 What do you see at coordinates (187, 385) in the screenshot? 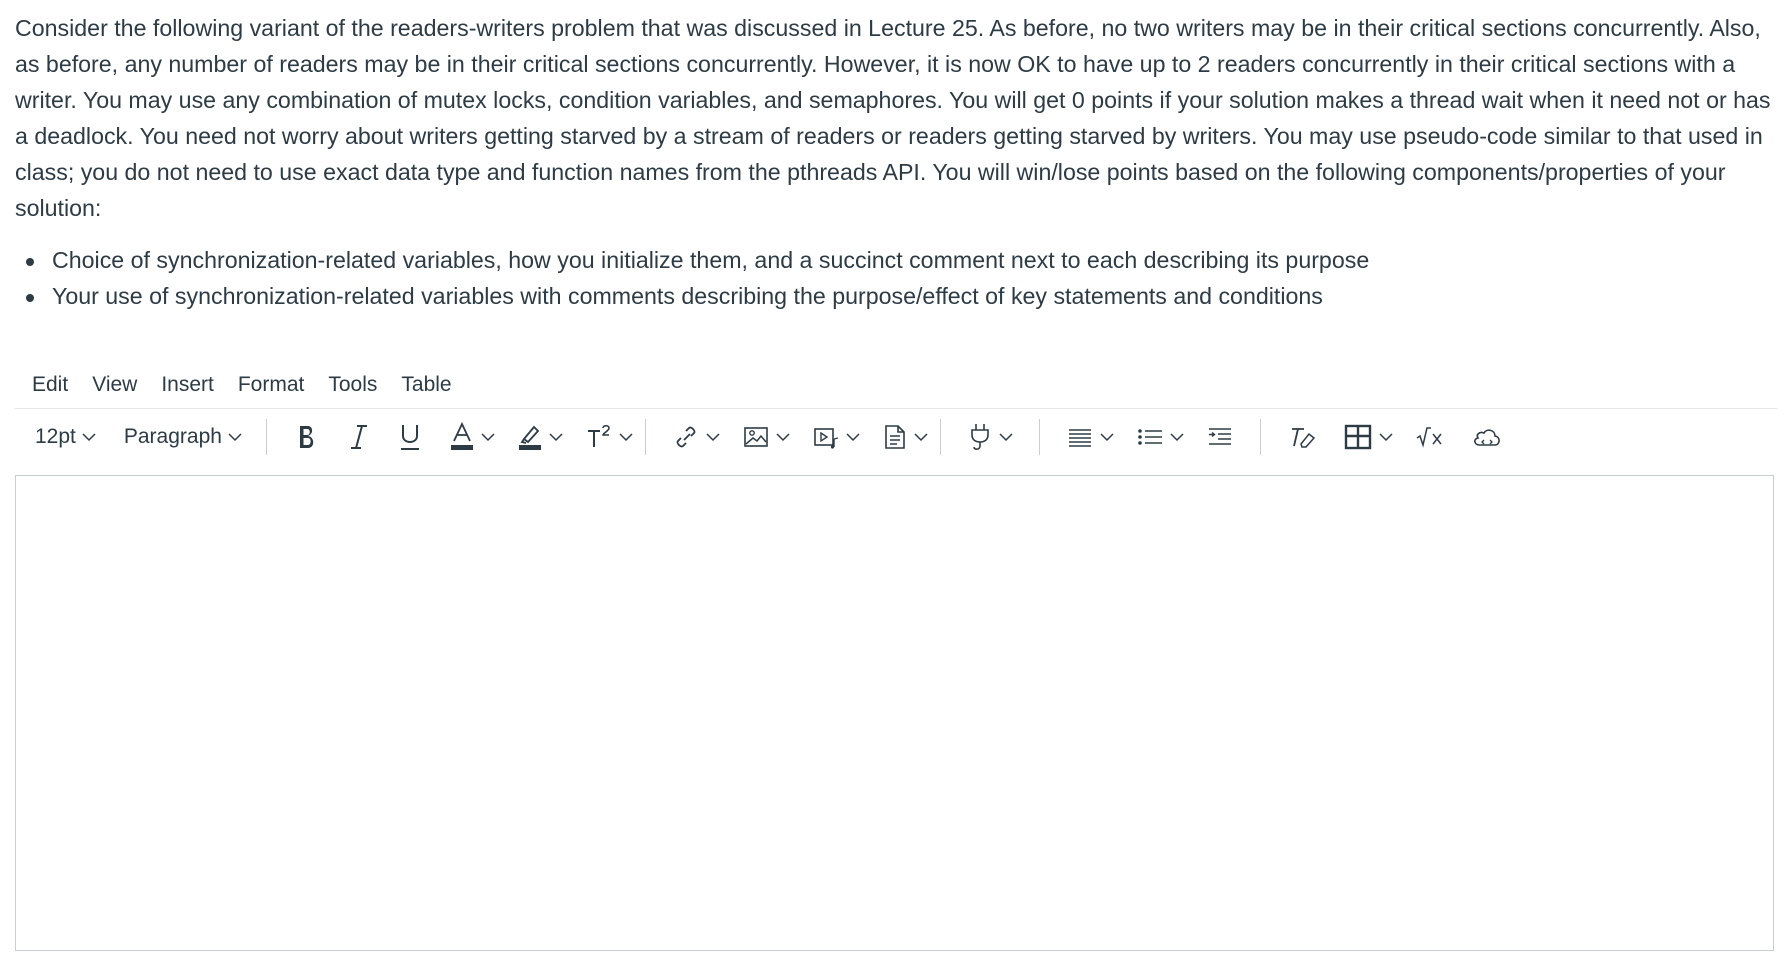
I see `menu-insert: Insert` at bounding box center [187, 385].